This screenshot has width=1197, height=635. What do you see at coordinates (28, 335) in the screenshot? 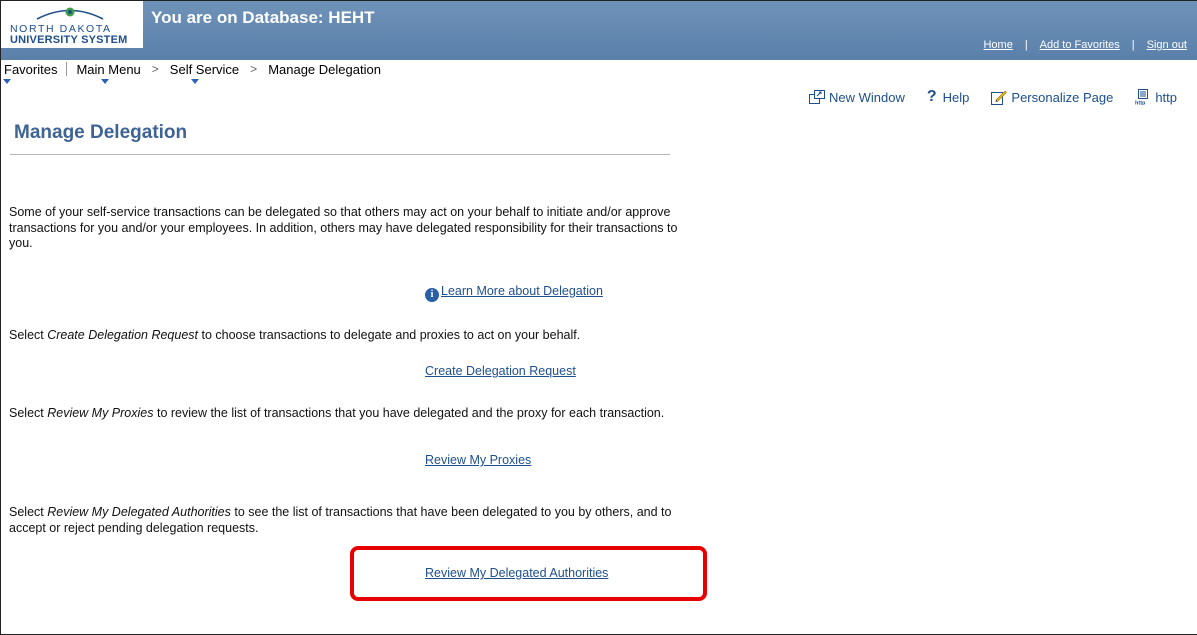
I see `create-desc-prefix: Select` at bounding box center [28, 335].